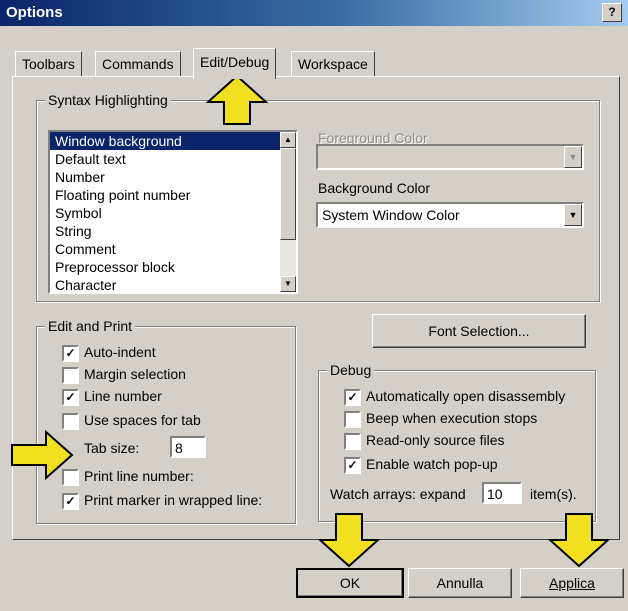  I want to click on scroll-down-icon: ▼, so click(288, 284).